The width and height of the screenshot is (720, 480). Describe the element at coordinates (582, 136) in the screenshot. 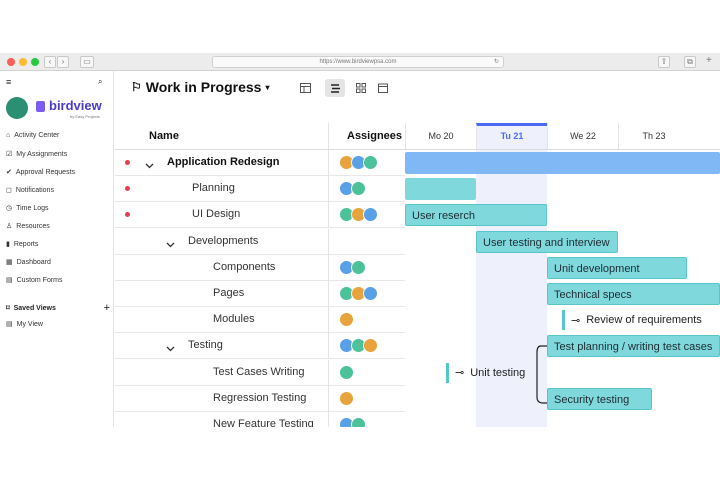

I see `day-column-header: We 22` at that location.